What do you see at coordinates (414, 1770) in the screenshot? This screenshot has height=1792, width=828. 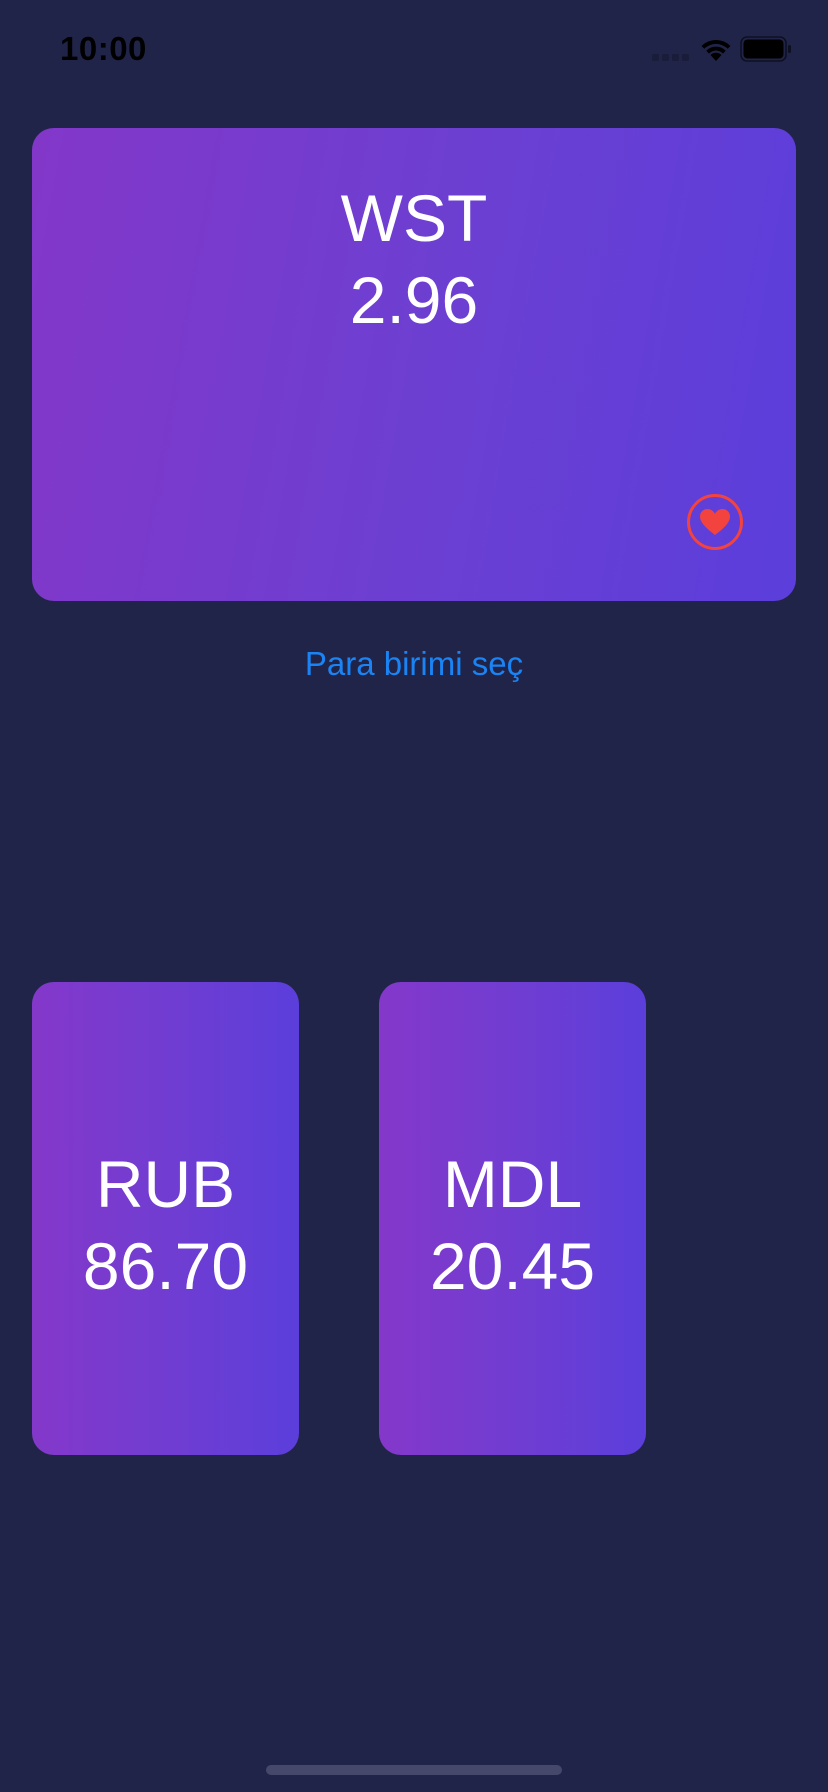 I see `home-indicator` at bounding box center [414, 1770].